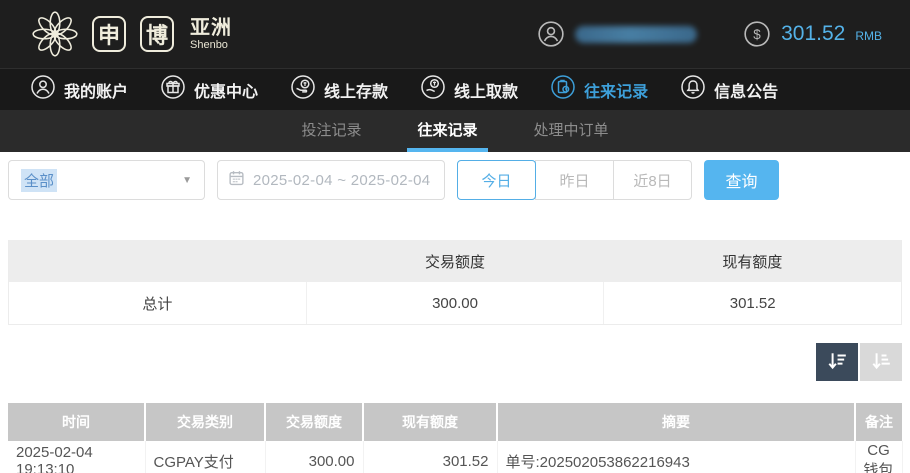 Image resolution: width=910 pixels, height=473 pixels. Describe the element at coordinates (55, 34) in the screenshot. I see `flower-logo-icon` at that location.